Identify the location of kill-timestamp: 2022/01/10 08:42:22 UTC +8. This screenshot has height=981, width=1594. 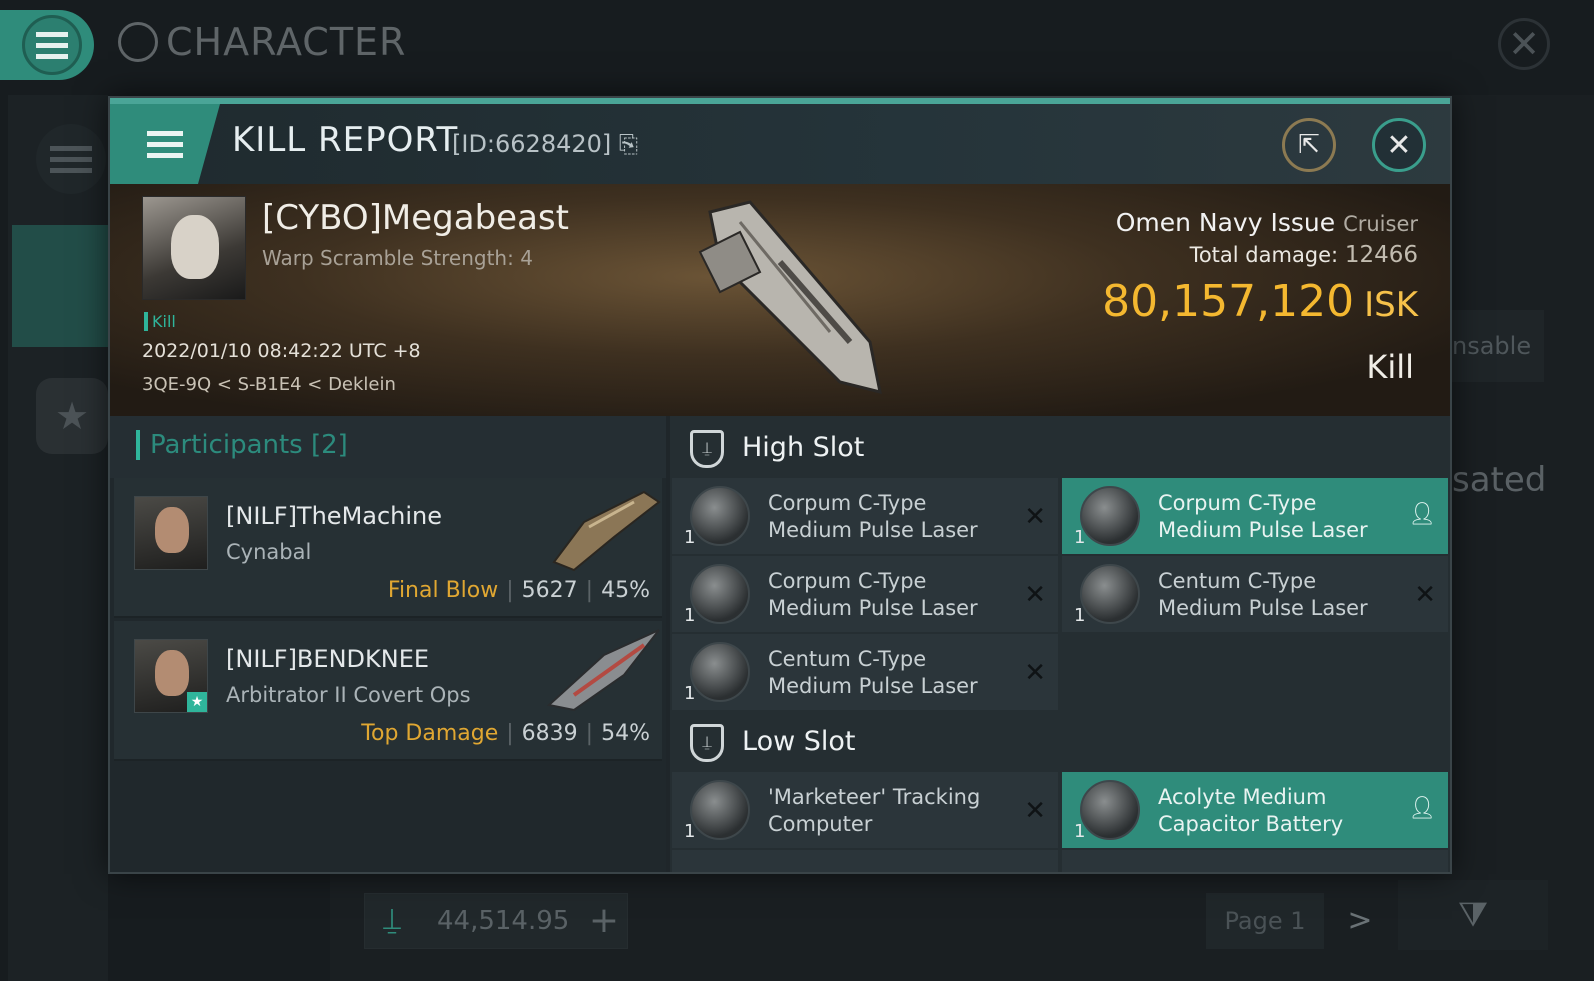
(281, 351).